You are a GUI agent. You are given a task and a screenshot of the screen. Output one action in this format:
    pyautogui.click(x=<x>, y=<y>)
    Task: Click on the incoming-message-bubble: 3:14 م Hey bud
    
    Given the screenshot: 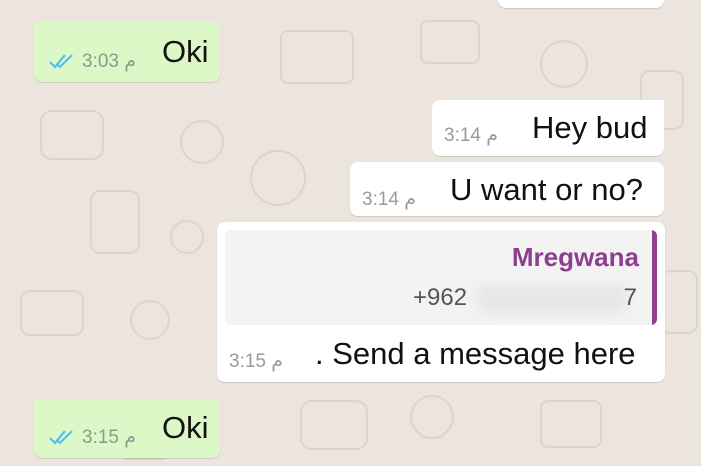 What is the action you would take?
    pyautogui.click(x=548, y=128)
    